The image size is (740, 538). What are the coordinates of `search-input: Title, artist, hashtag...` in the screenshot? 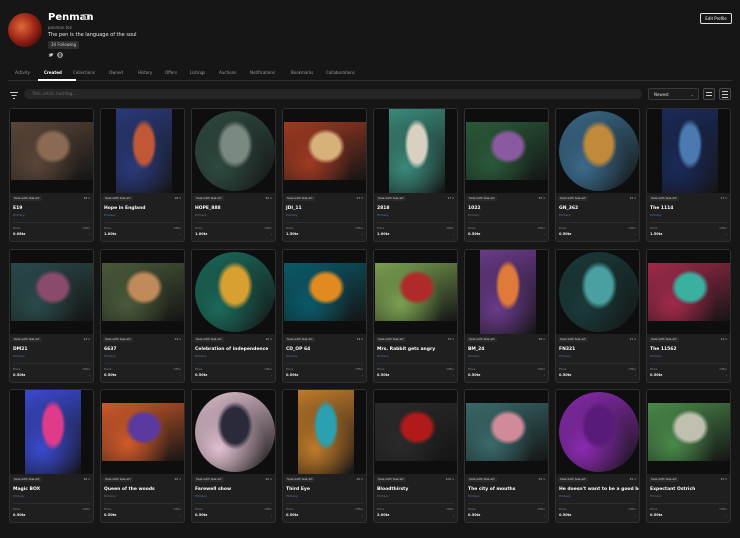 It's located at (333, 94).